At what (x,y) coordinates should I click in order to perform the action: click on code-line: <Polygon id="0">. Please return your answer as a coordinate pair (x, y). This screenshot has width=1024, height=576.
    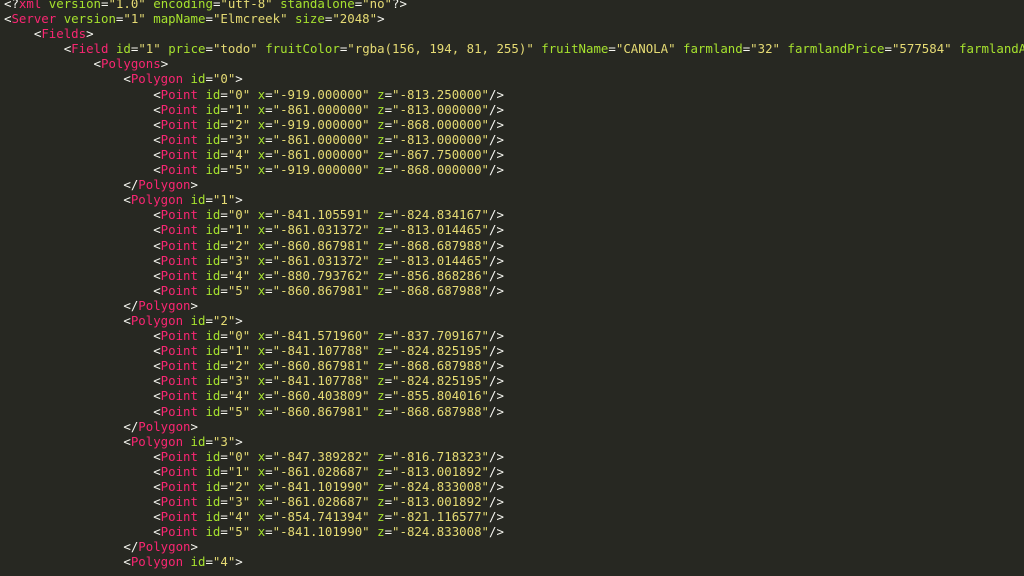
    Looking at the image, I should click on (514, 78).